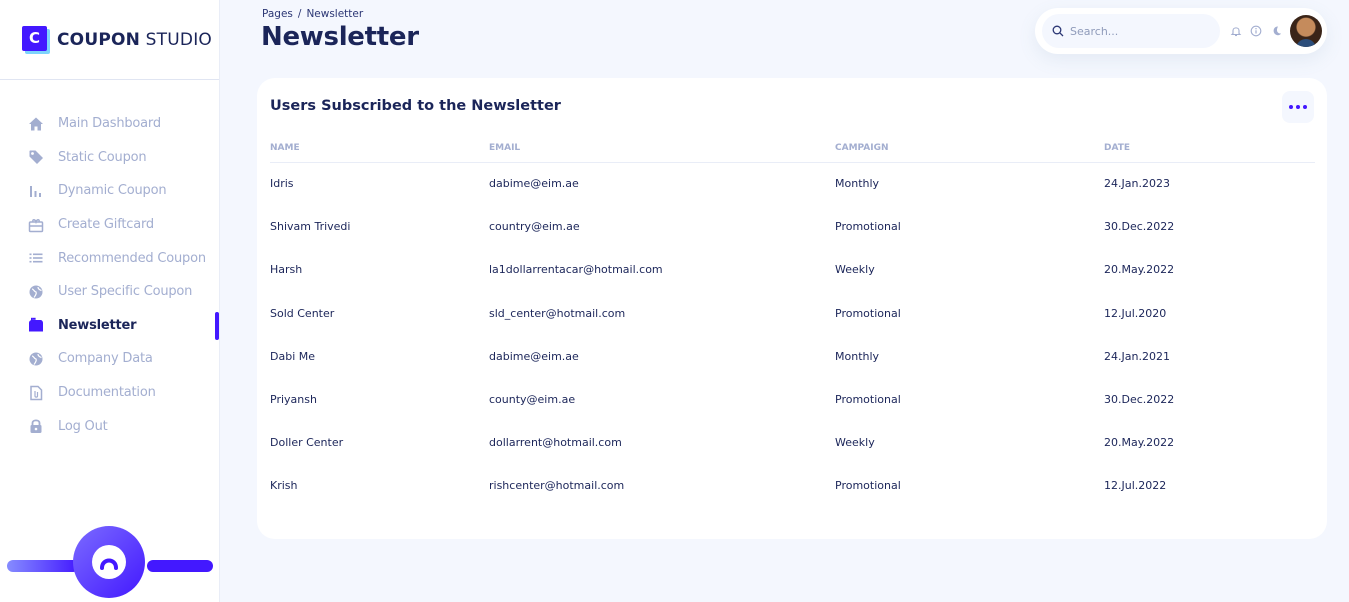 The image size is (1349, 602). What do you see at coordinates (555, 443) in the screenshot?
I see `cell-email: dollarrent@hotmail.com` at bounding box center [555, 443].